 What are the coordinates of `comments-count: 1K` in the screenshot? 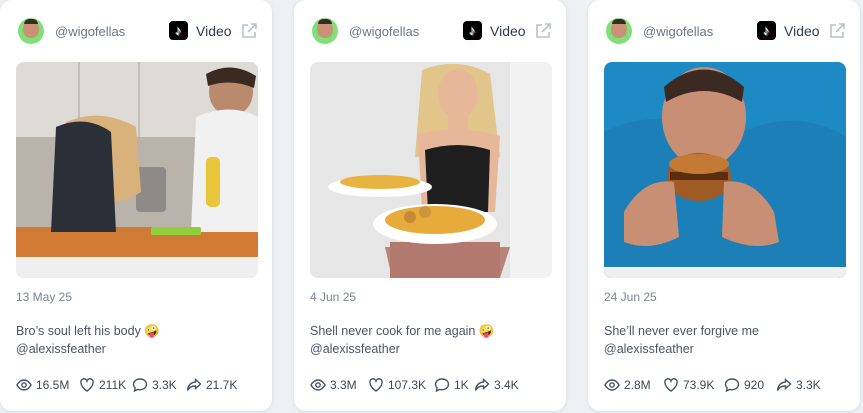 It's located at (461, 385).